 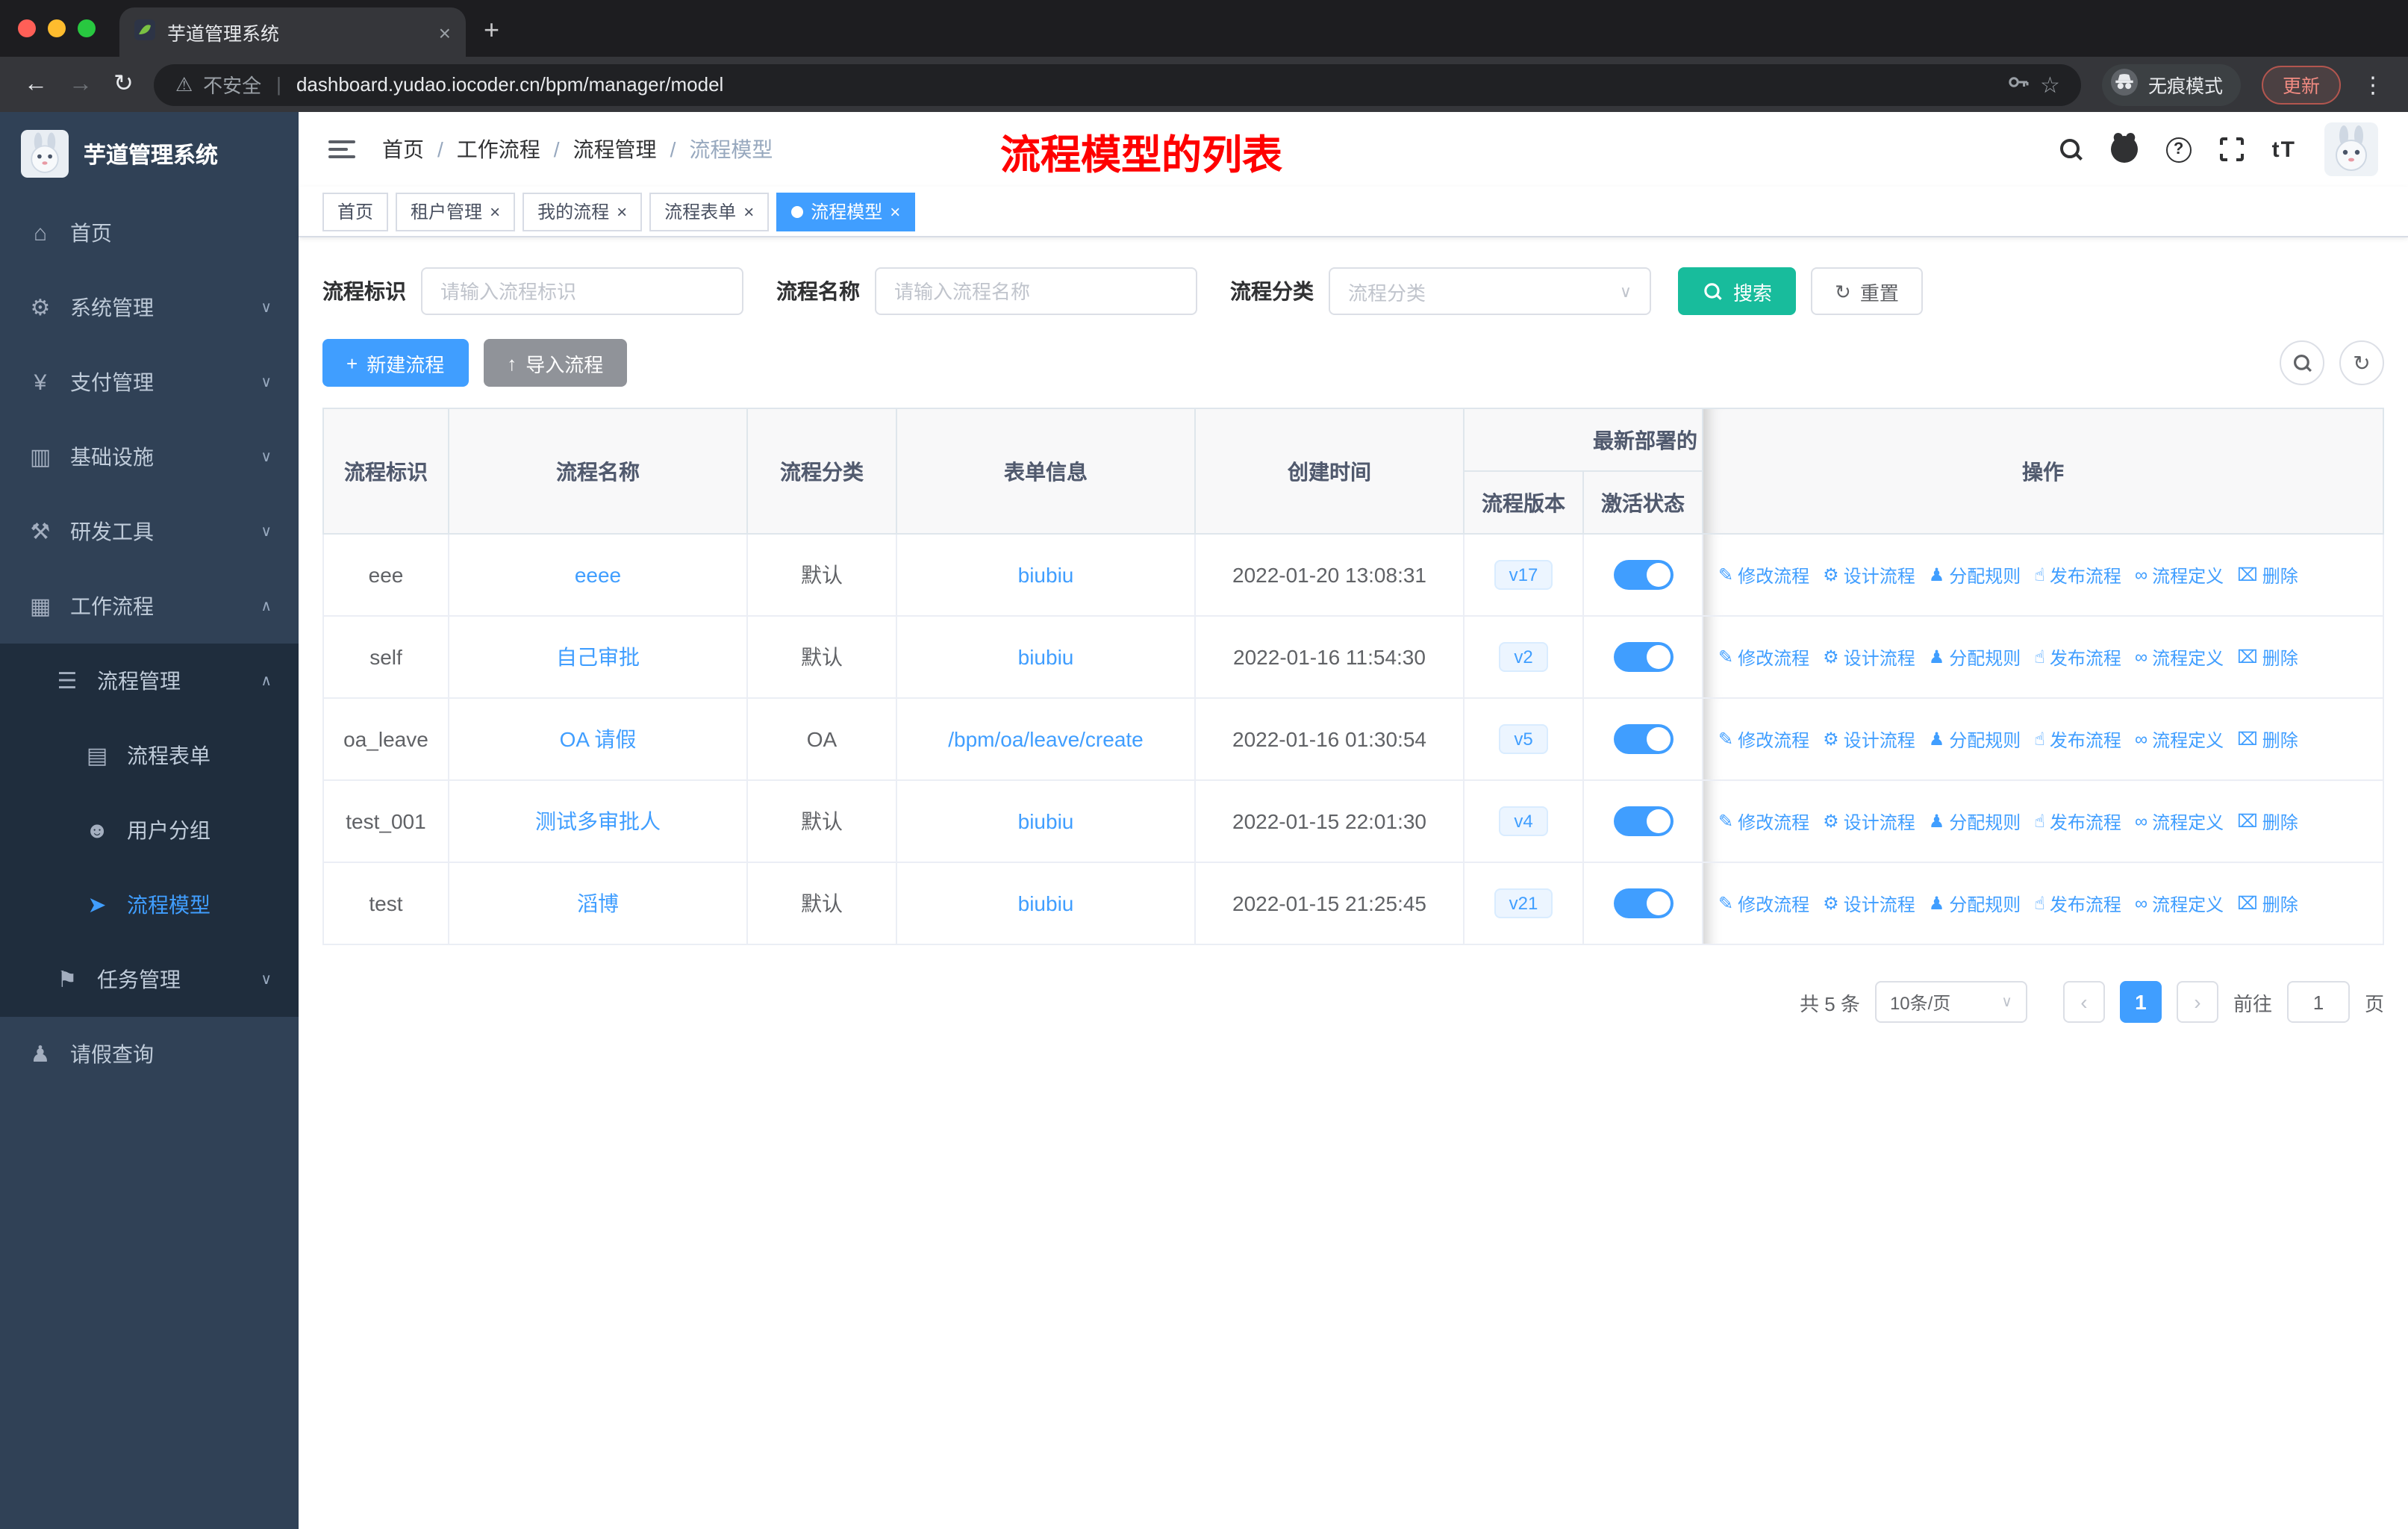 I want to click on security-label: 不安全, so click(x=232, y=84).